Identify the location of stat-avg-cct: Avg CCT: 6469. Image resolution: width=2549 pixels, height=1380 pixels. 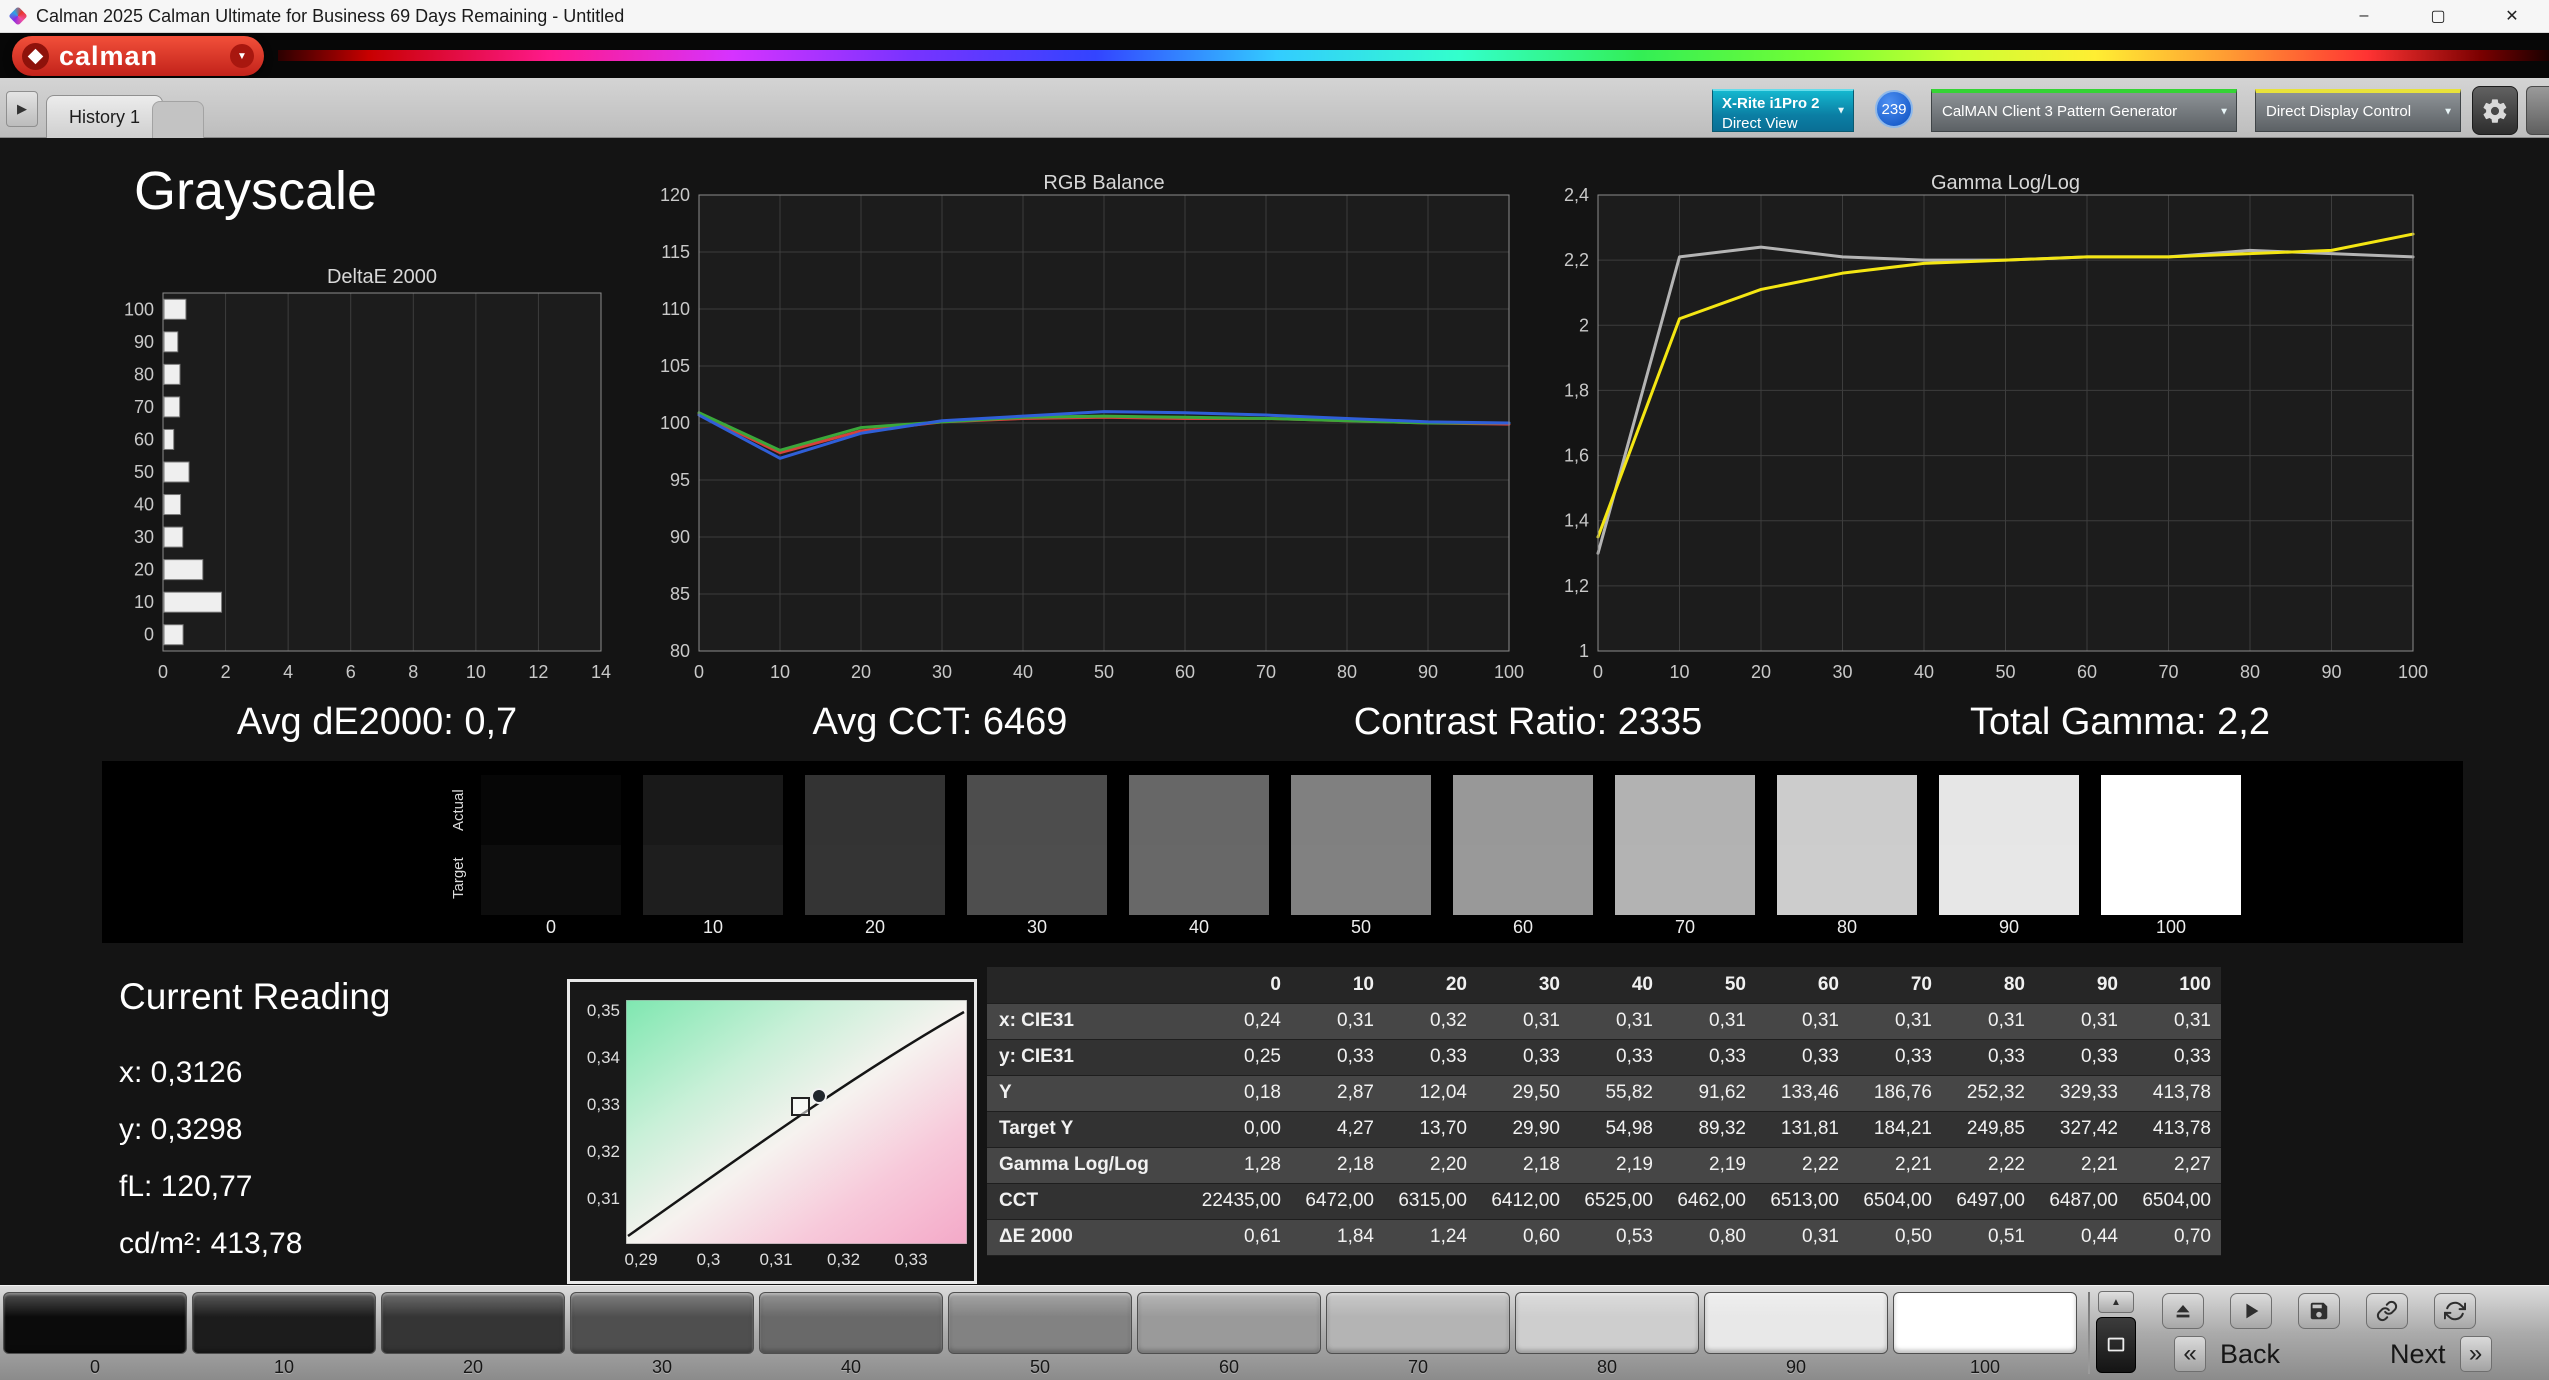
(940, 722).